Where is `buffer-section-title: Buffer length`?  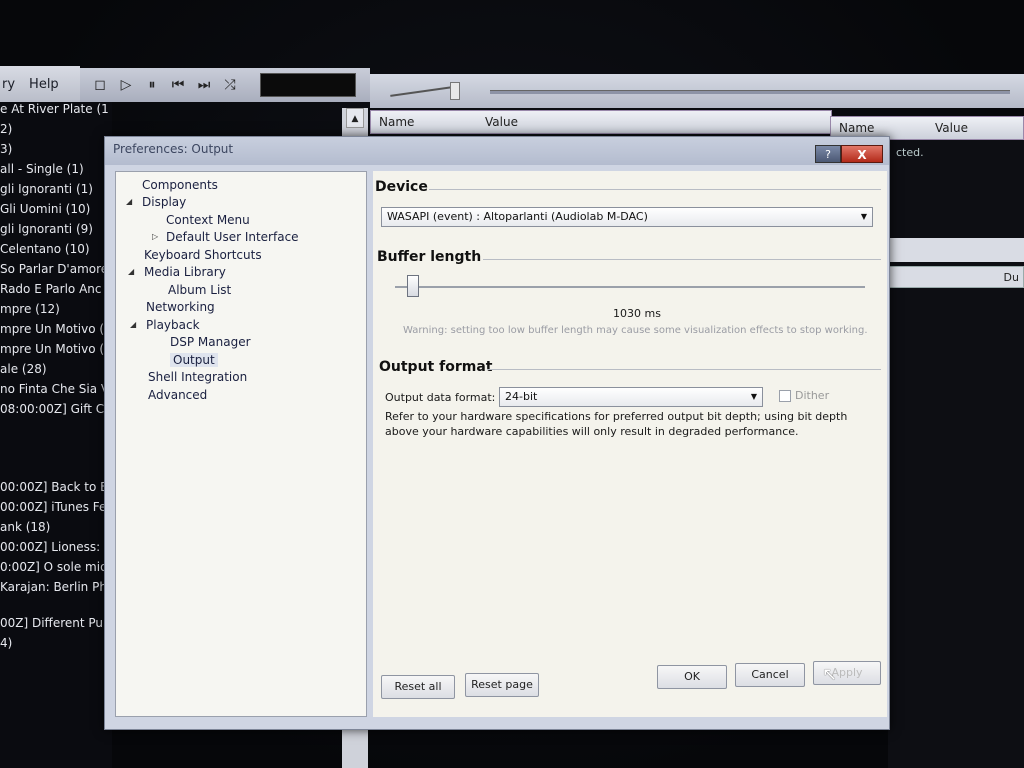
buffer-section-title: Buffer length is located at coordinates (429, 257).